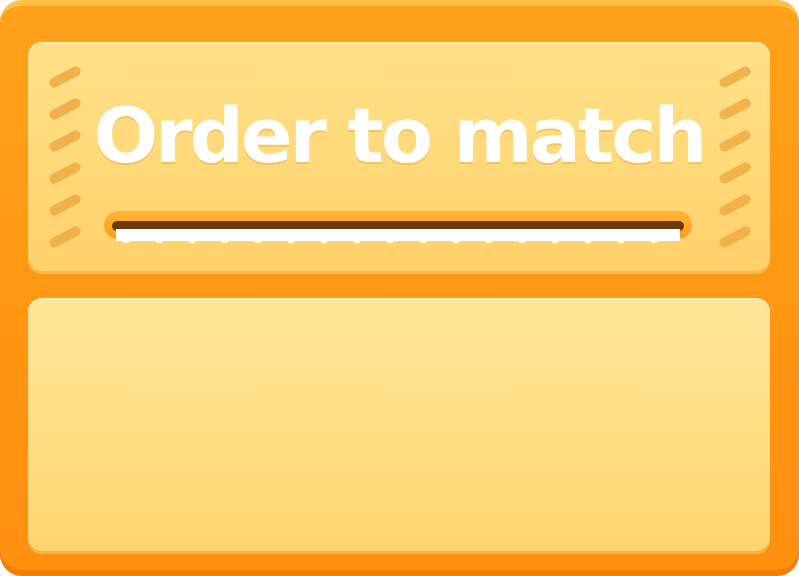 The height and width of the screenshot is (576, 799). What do you see at coordinates (398, 229) in the screenshot?
I see `ticket-slot` at bounding box center [398, 229].